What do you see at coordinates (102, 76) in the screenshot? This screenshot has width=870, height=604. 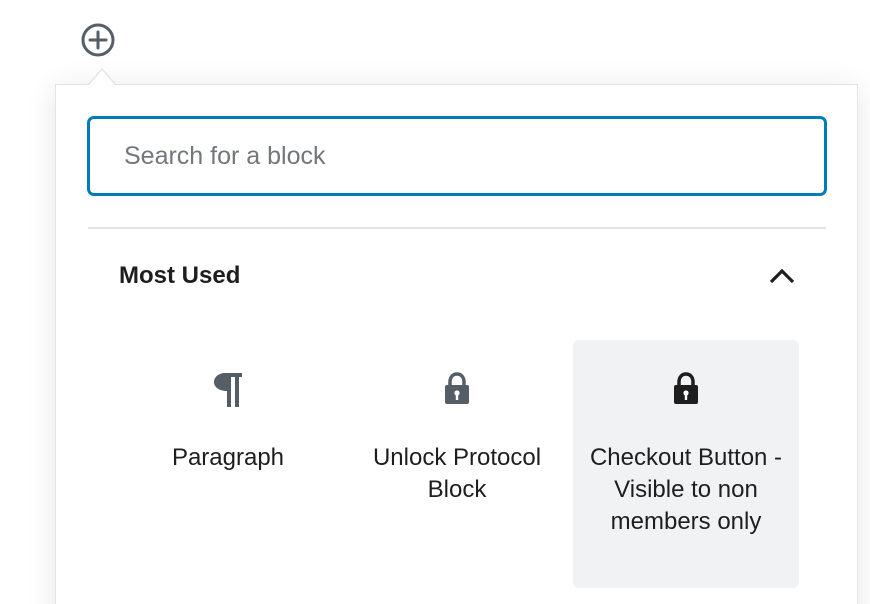 I see `popover-arrow` at bounding box center [102, 76].